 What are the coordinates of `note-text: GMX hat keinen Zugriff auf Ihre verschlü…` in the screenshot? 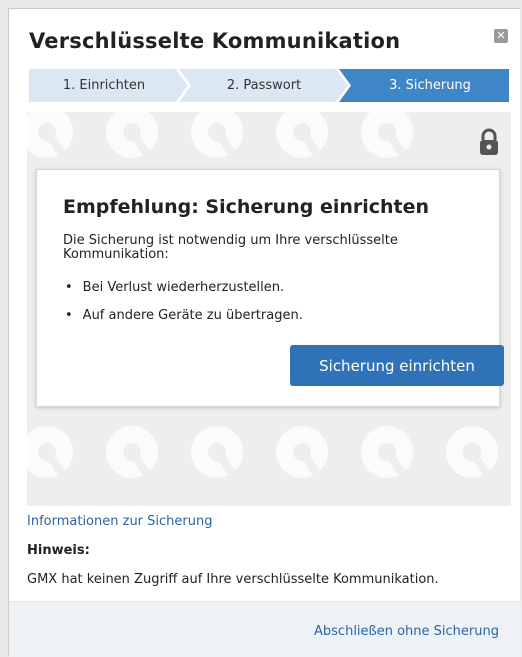 It's located at (233, 579).